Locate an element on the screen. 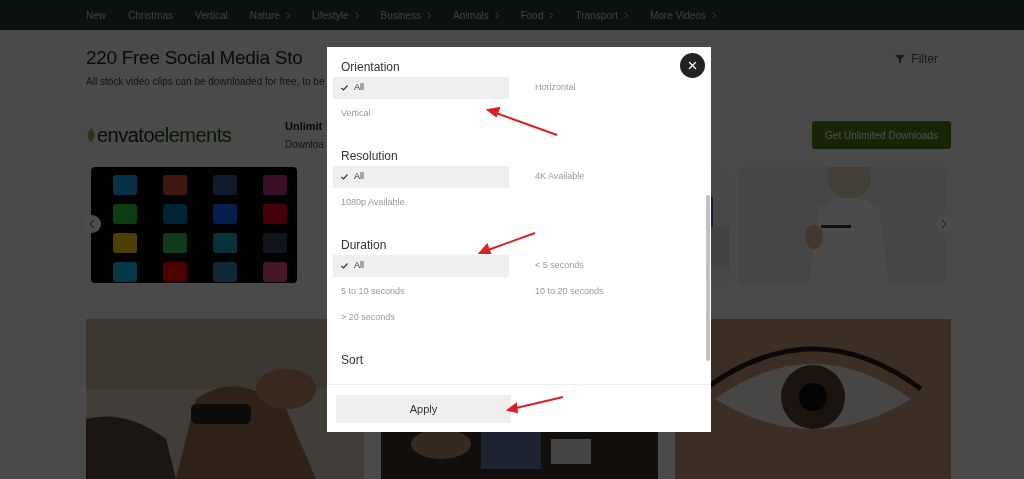 The width and height of the screenshot is (1024, 479). filter-option: 1080p Available is located at coordinates (421, 203).